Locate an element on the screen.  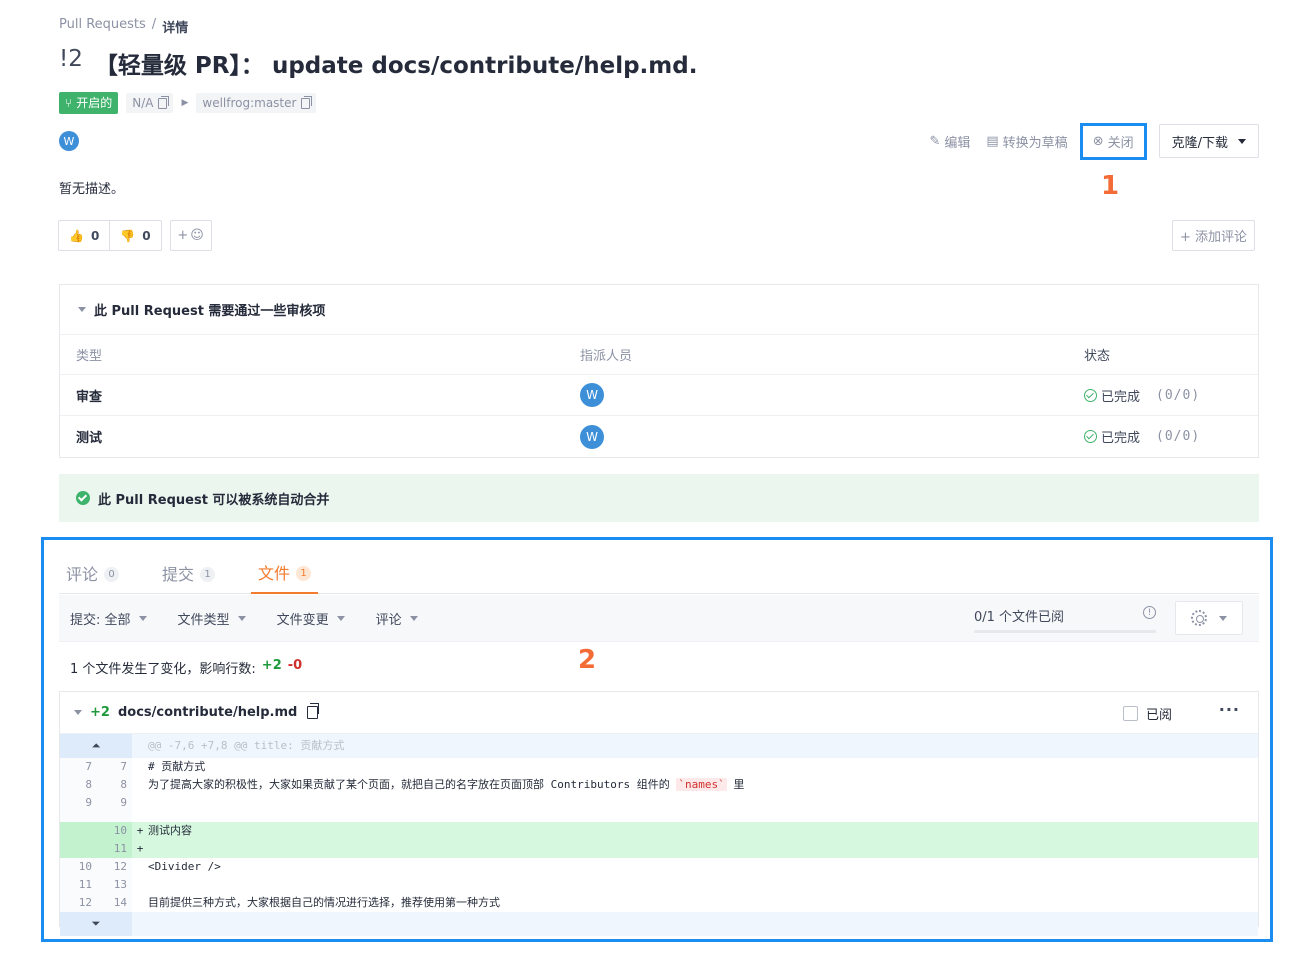
draft-icon: ▤ is located at coordinates (992, 141).